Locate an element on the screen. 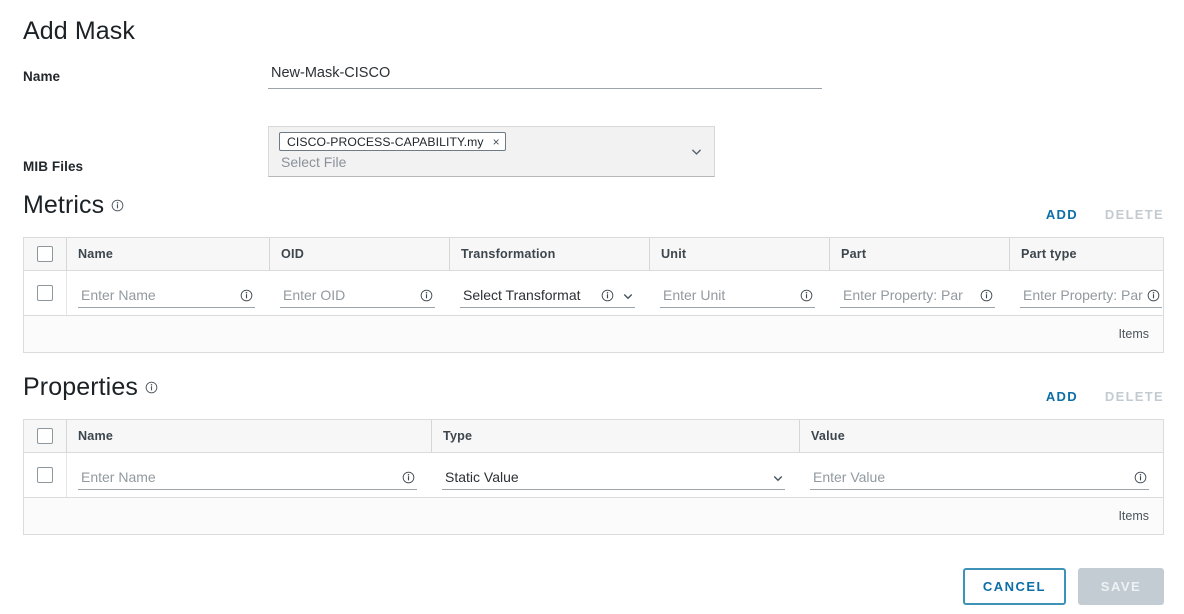 This screenshot has height=614, width=1184. metrics-delete-button: DELETE is located at coordinates (1134, 214).